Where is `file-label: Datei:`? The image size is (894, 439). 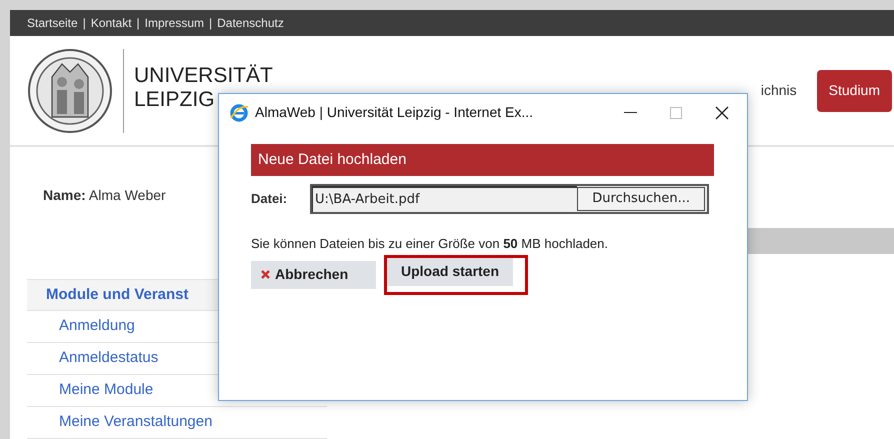 file-label: Datei: is located at coordinates (269, 199).